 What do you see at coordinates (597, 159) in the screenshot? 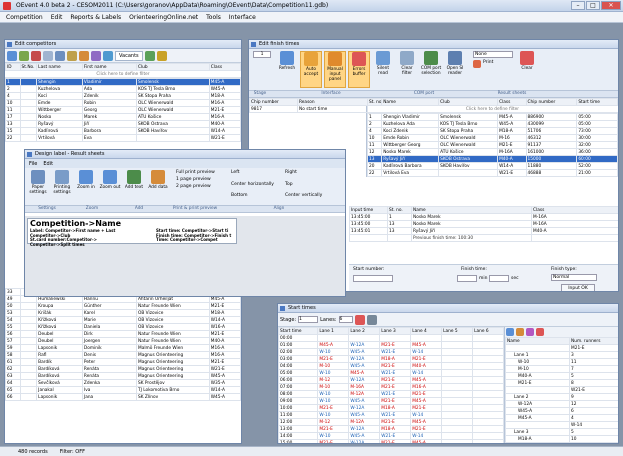
I see `table-cell: 60:00` at bounding box center [597, 159].